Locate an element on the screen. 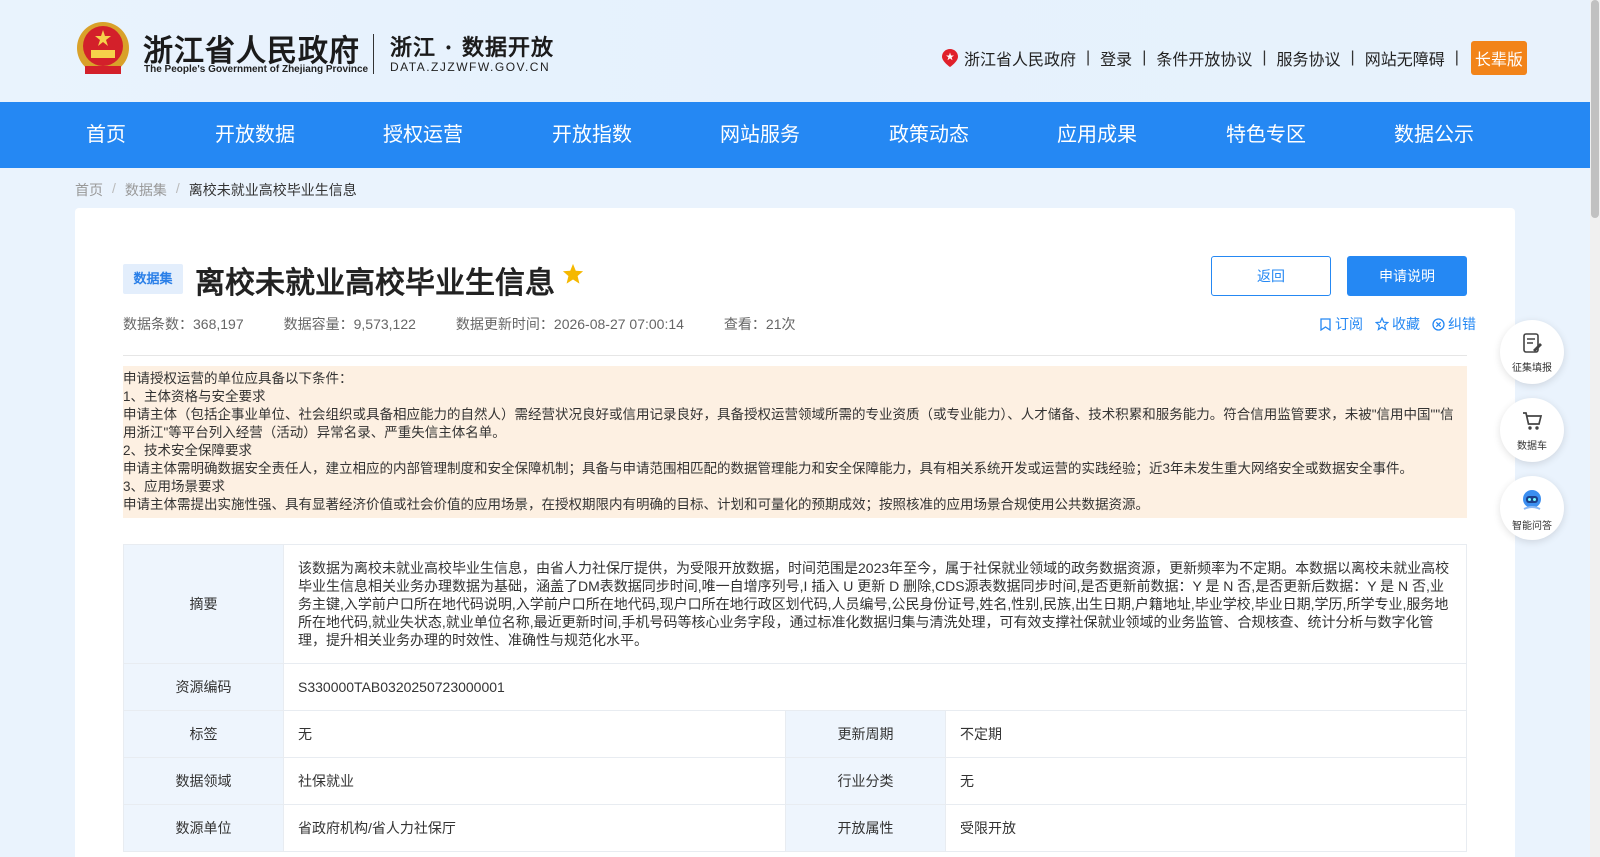  source-value: 省政府机构/省人力社保厅 is located at coordinates (534, 828).